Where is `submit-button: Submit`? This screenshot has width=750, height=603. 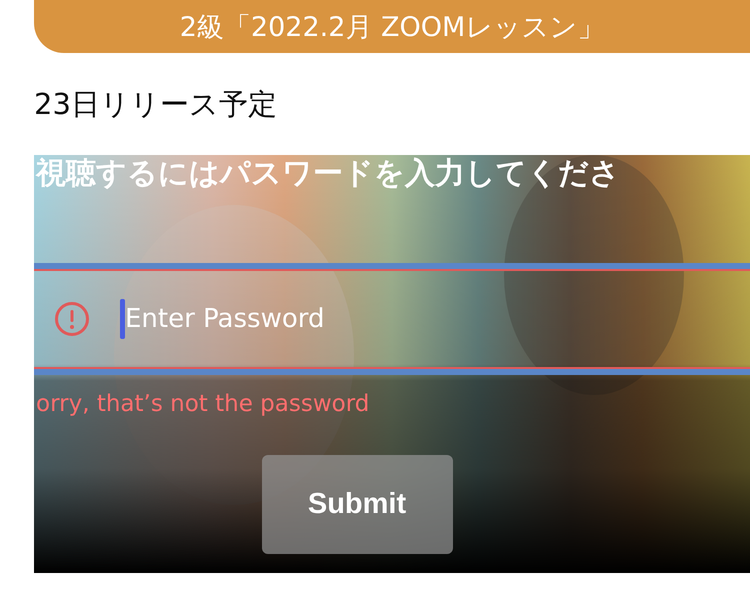 submit-button: Submit is located at coordinates (357, 504).